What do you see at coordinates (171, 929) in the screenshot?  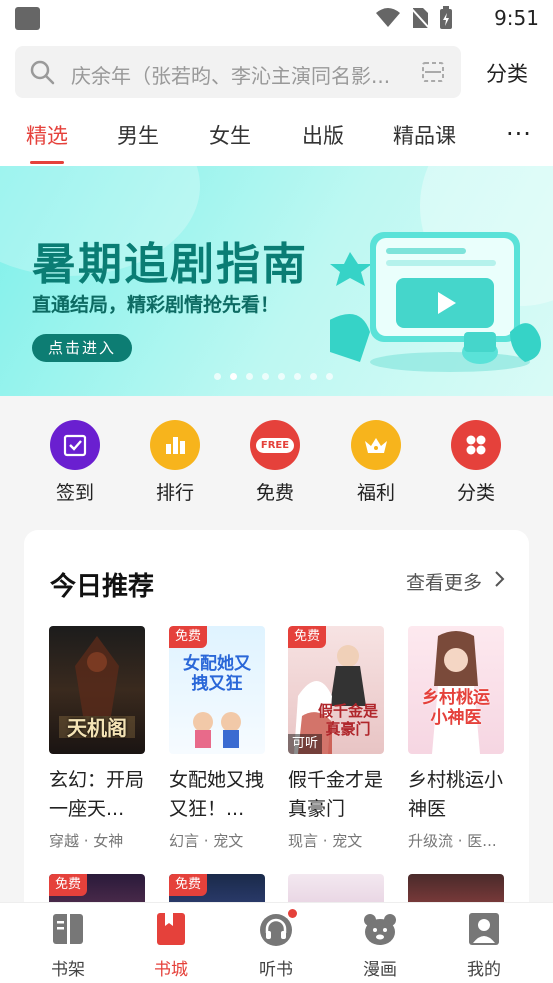 I see `bookstore-icon` at bounding box center [171, 929].